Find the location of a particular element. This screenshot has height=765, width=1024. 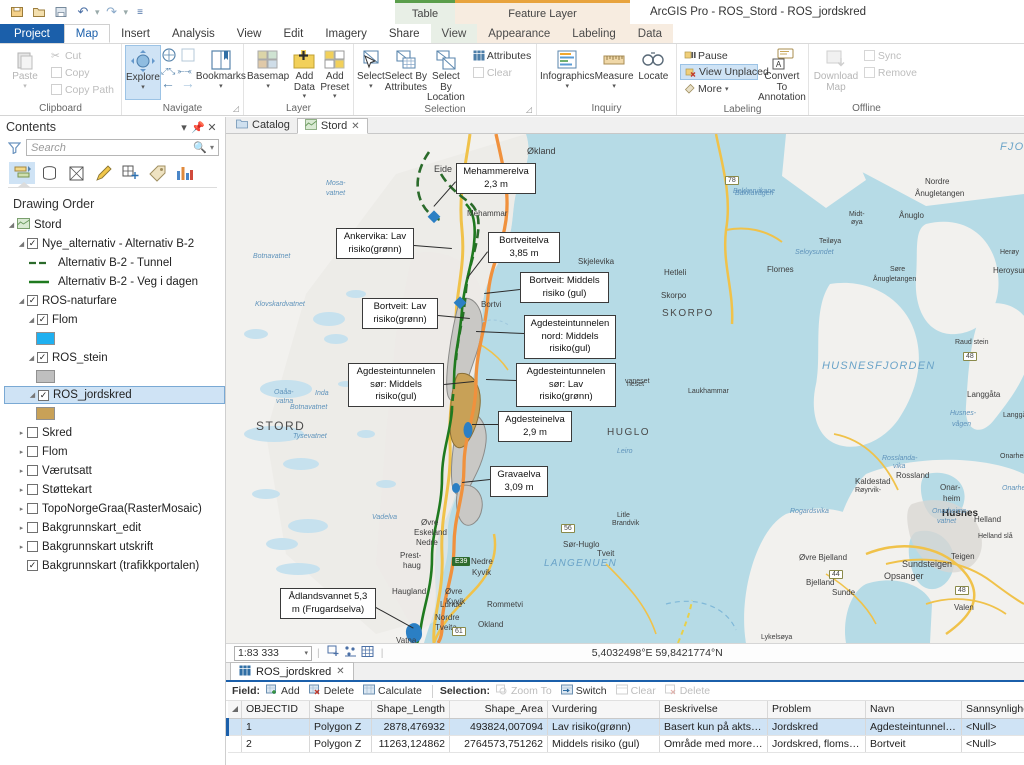

bookmarks-button: Bookmarks ▾ is located at coordinates (221, 67).